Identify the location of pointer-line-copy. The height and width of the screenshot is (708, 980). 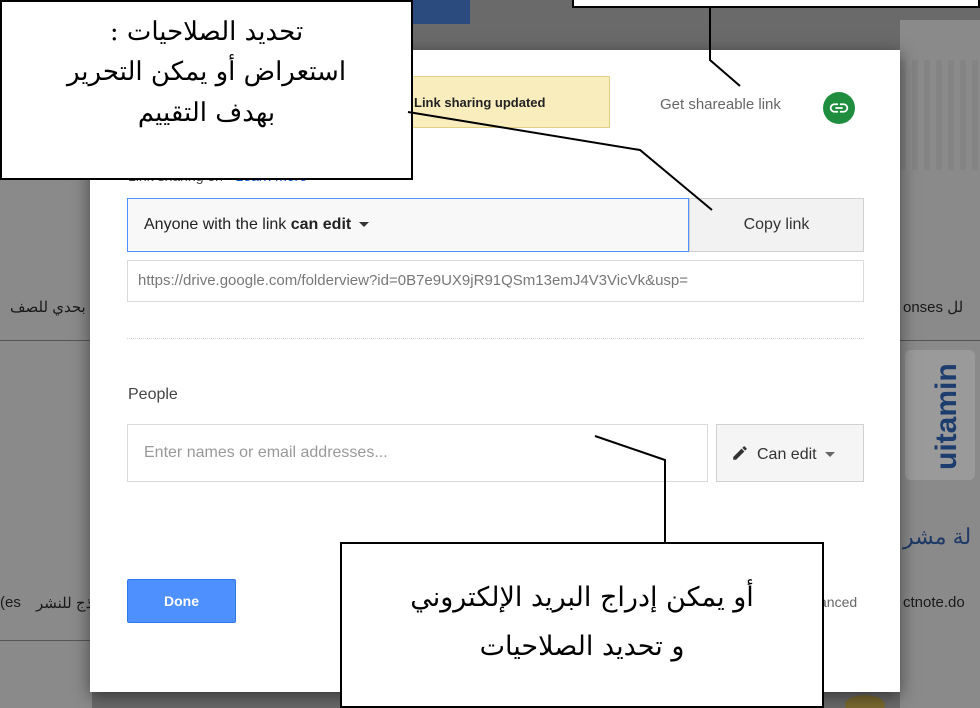
(560, 161).